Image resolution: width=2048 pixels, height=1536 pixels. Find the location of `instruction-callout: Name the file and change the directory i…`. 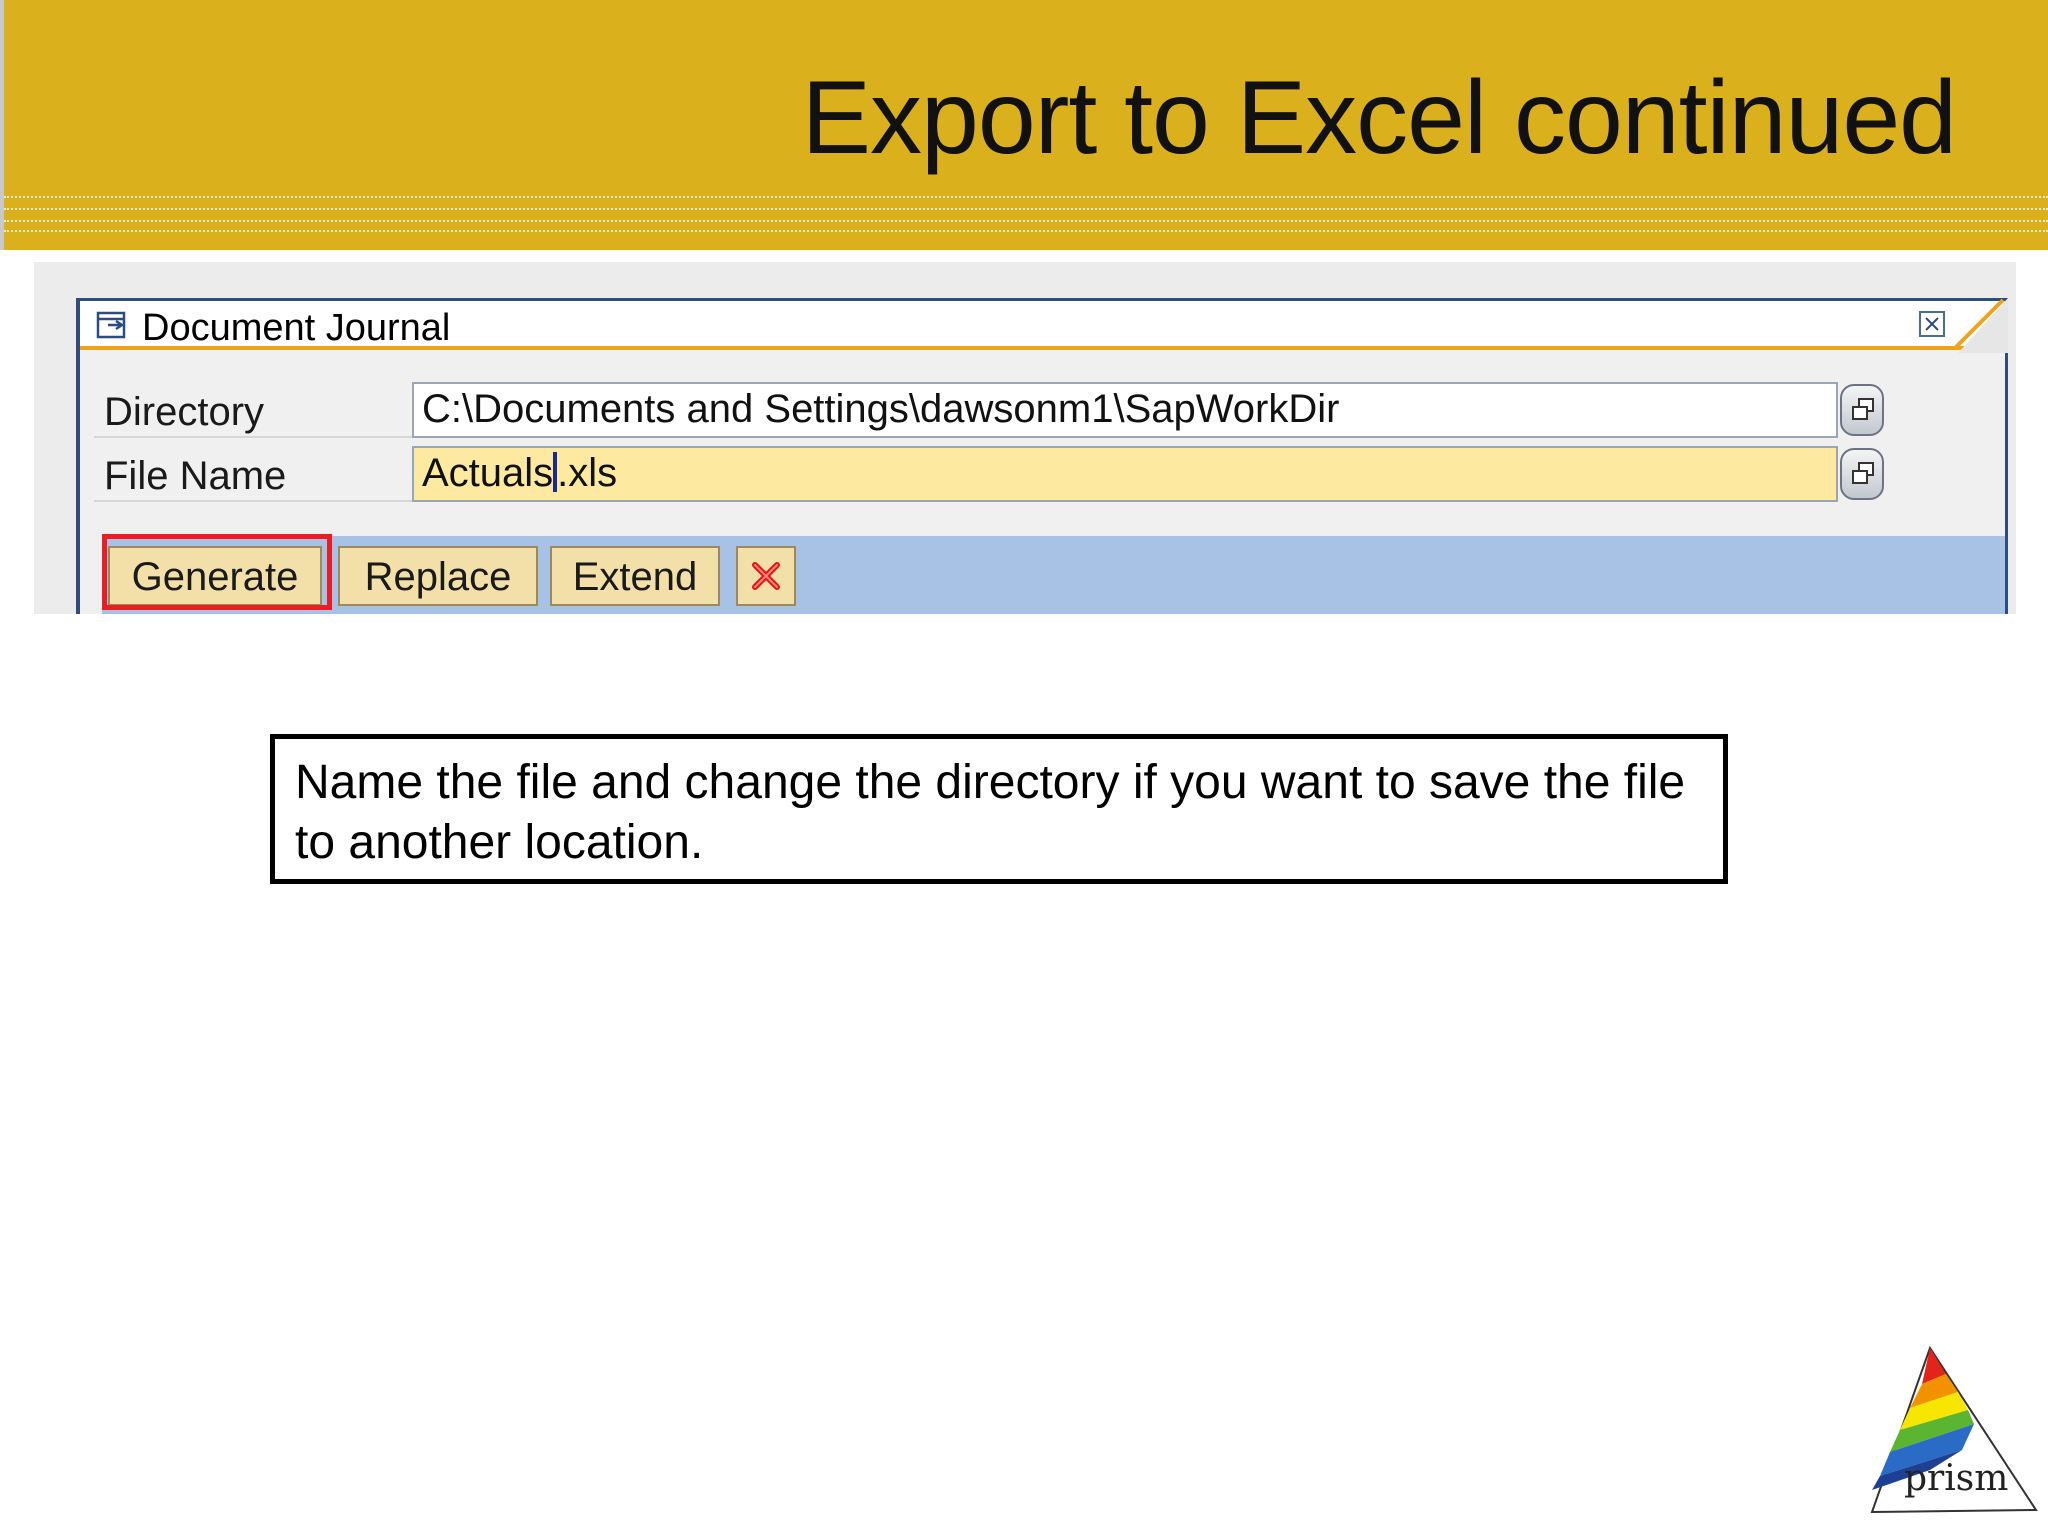

instruction-callout: Name the file and change the directory i… is located at coordinates (999, 809).